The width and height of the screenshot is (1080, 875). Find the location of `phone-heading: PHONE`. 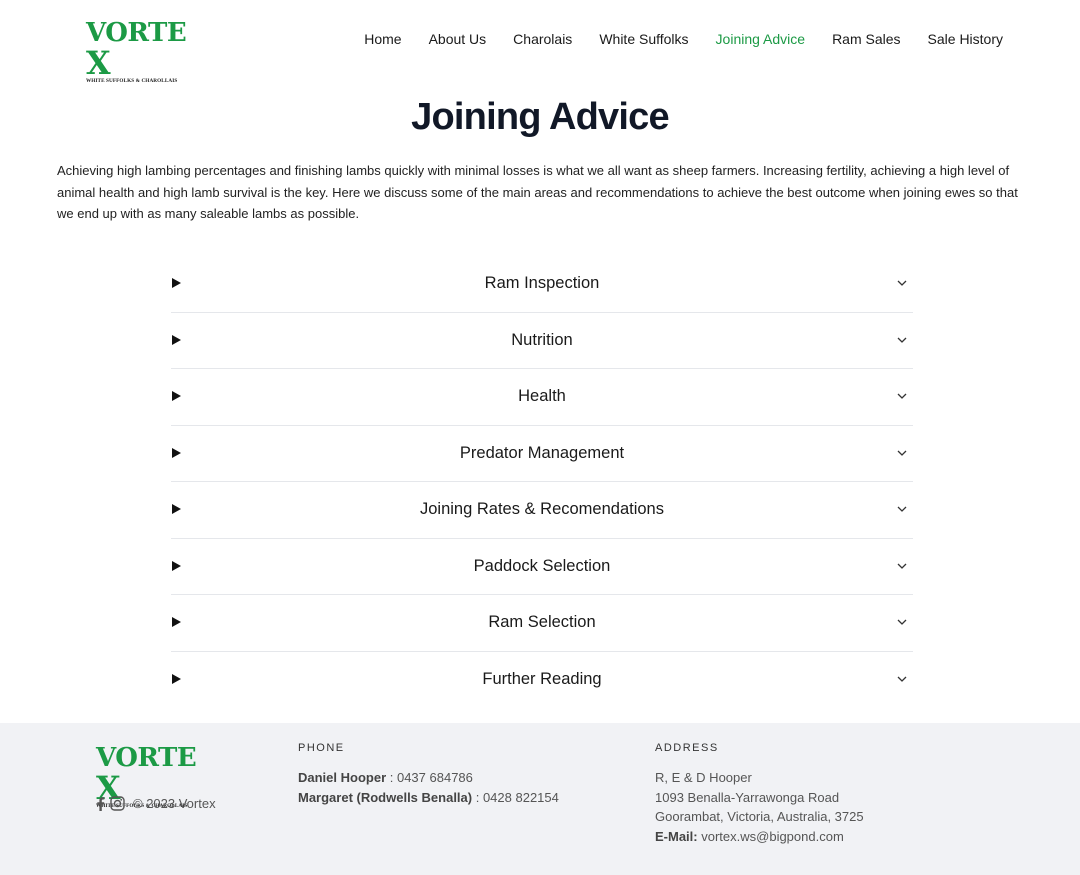

phone-heading: PHONE is located at coordinates (321, 748).